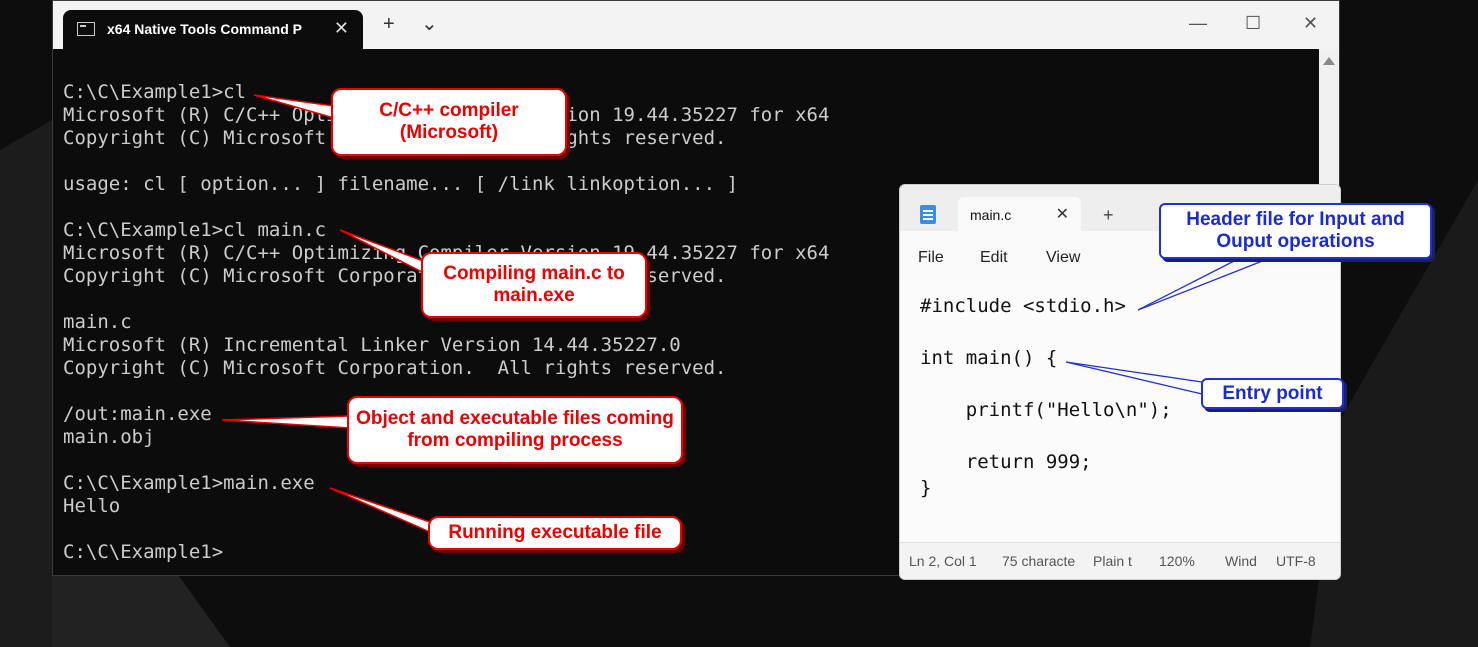 This screenshot has height=647, width=1478. I want to click on callout-compiler: C/C++ compiler (Microsoft), so click(449, 122).